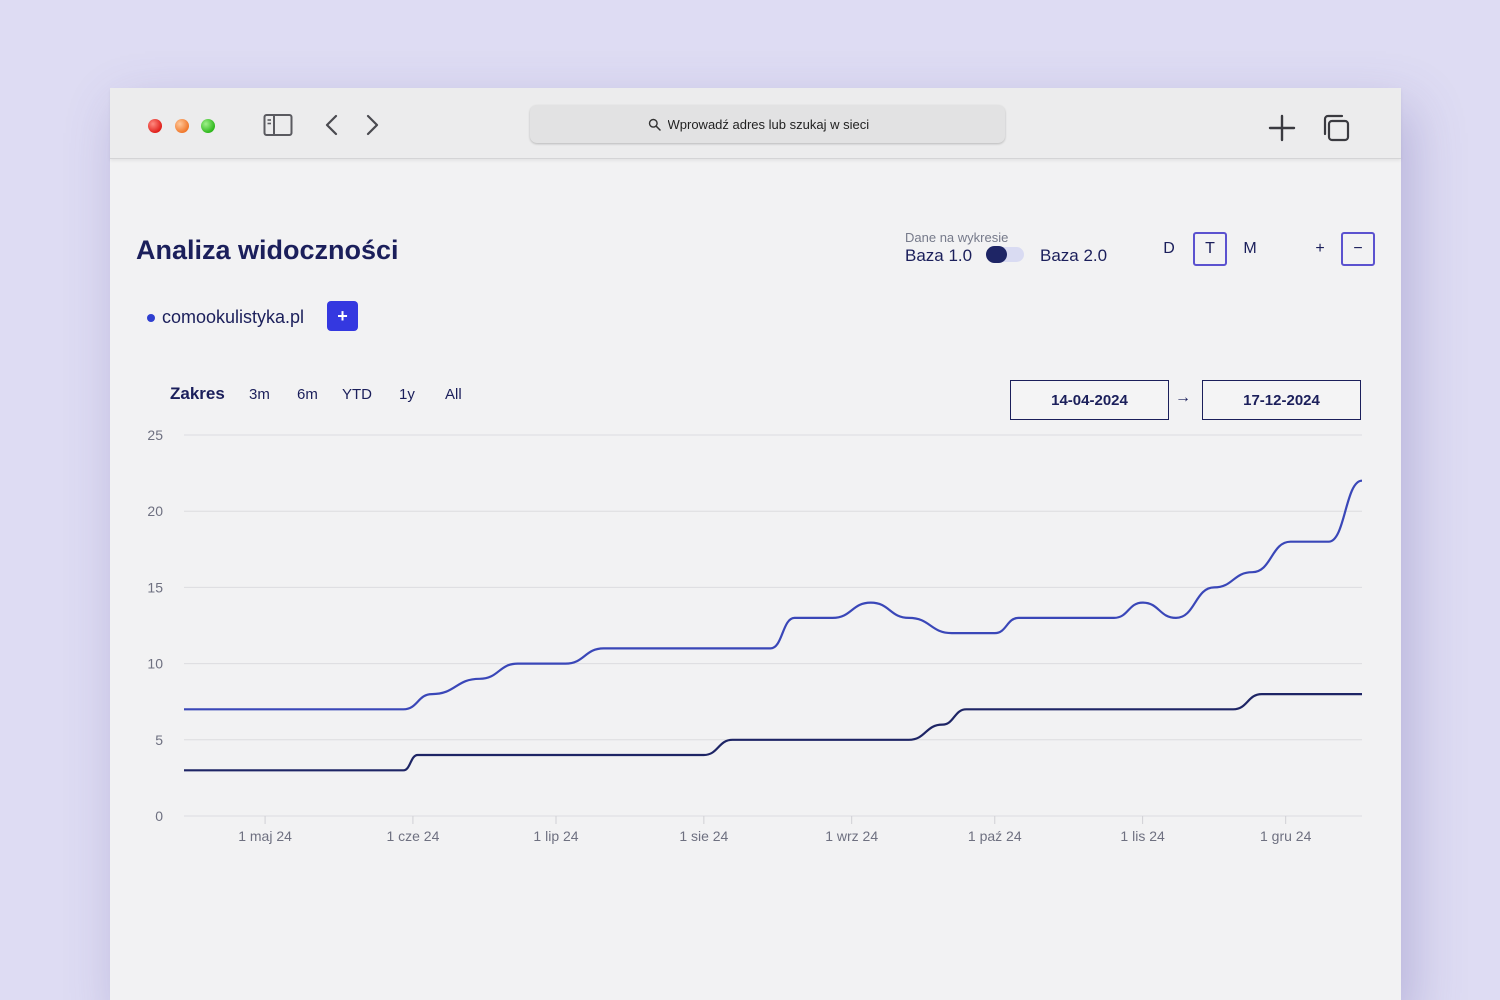 The width and height of the screenshot is (1500, 1000). What do you see at coordinates (159, 816) in the screenshot?
I see `y-tick-label: 0` at bounding box center [159, 816].